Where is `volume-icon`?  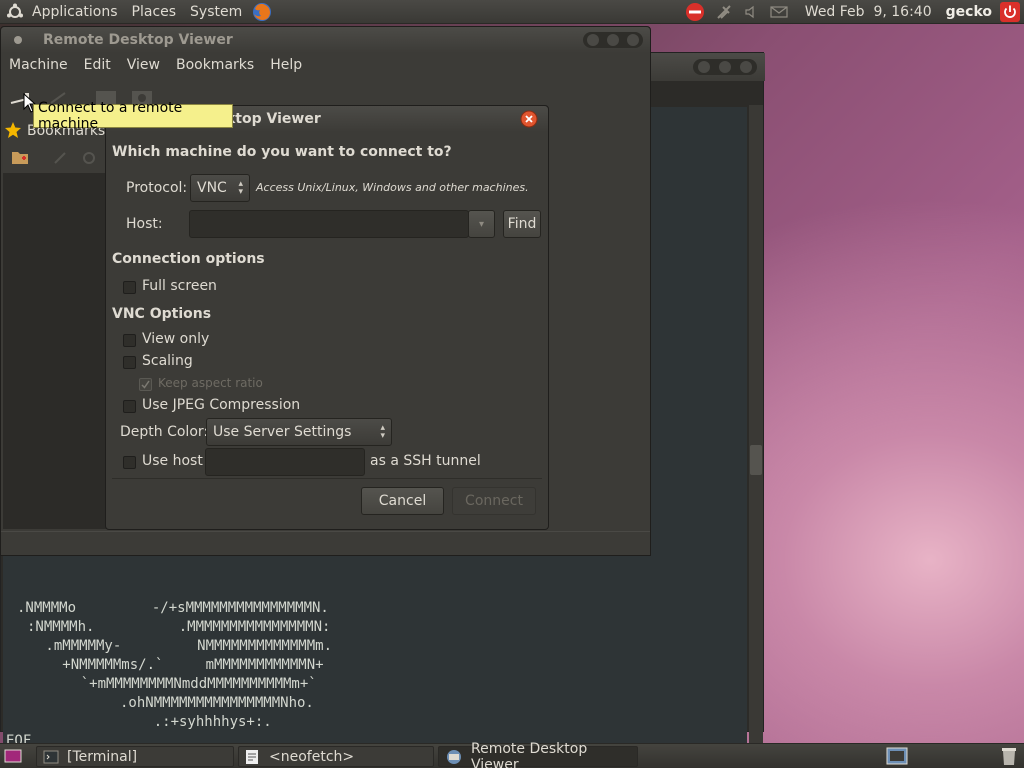
volume-icon is located at coordinates (751, 12).